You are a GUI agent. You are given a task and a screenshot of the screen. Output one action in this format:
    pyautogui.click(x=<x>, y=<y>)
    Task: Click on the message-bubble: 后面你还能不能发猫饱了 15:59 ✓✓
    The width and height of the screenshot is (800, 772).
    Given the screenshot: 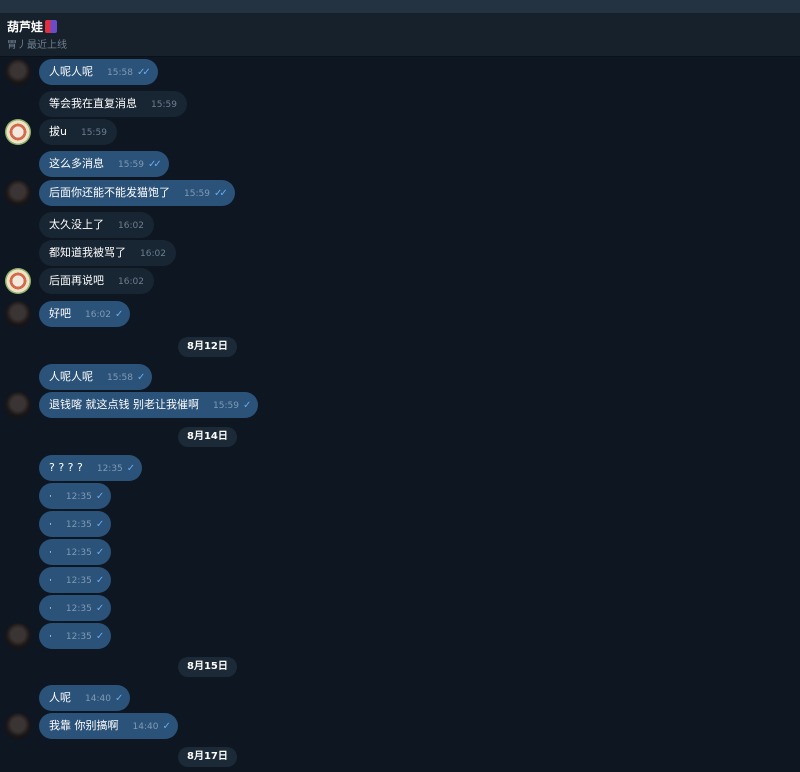 What is the action you would take?
    pyautogui.click(x=137, y=193)
    